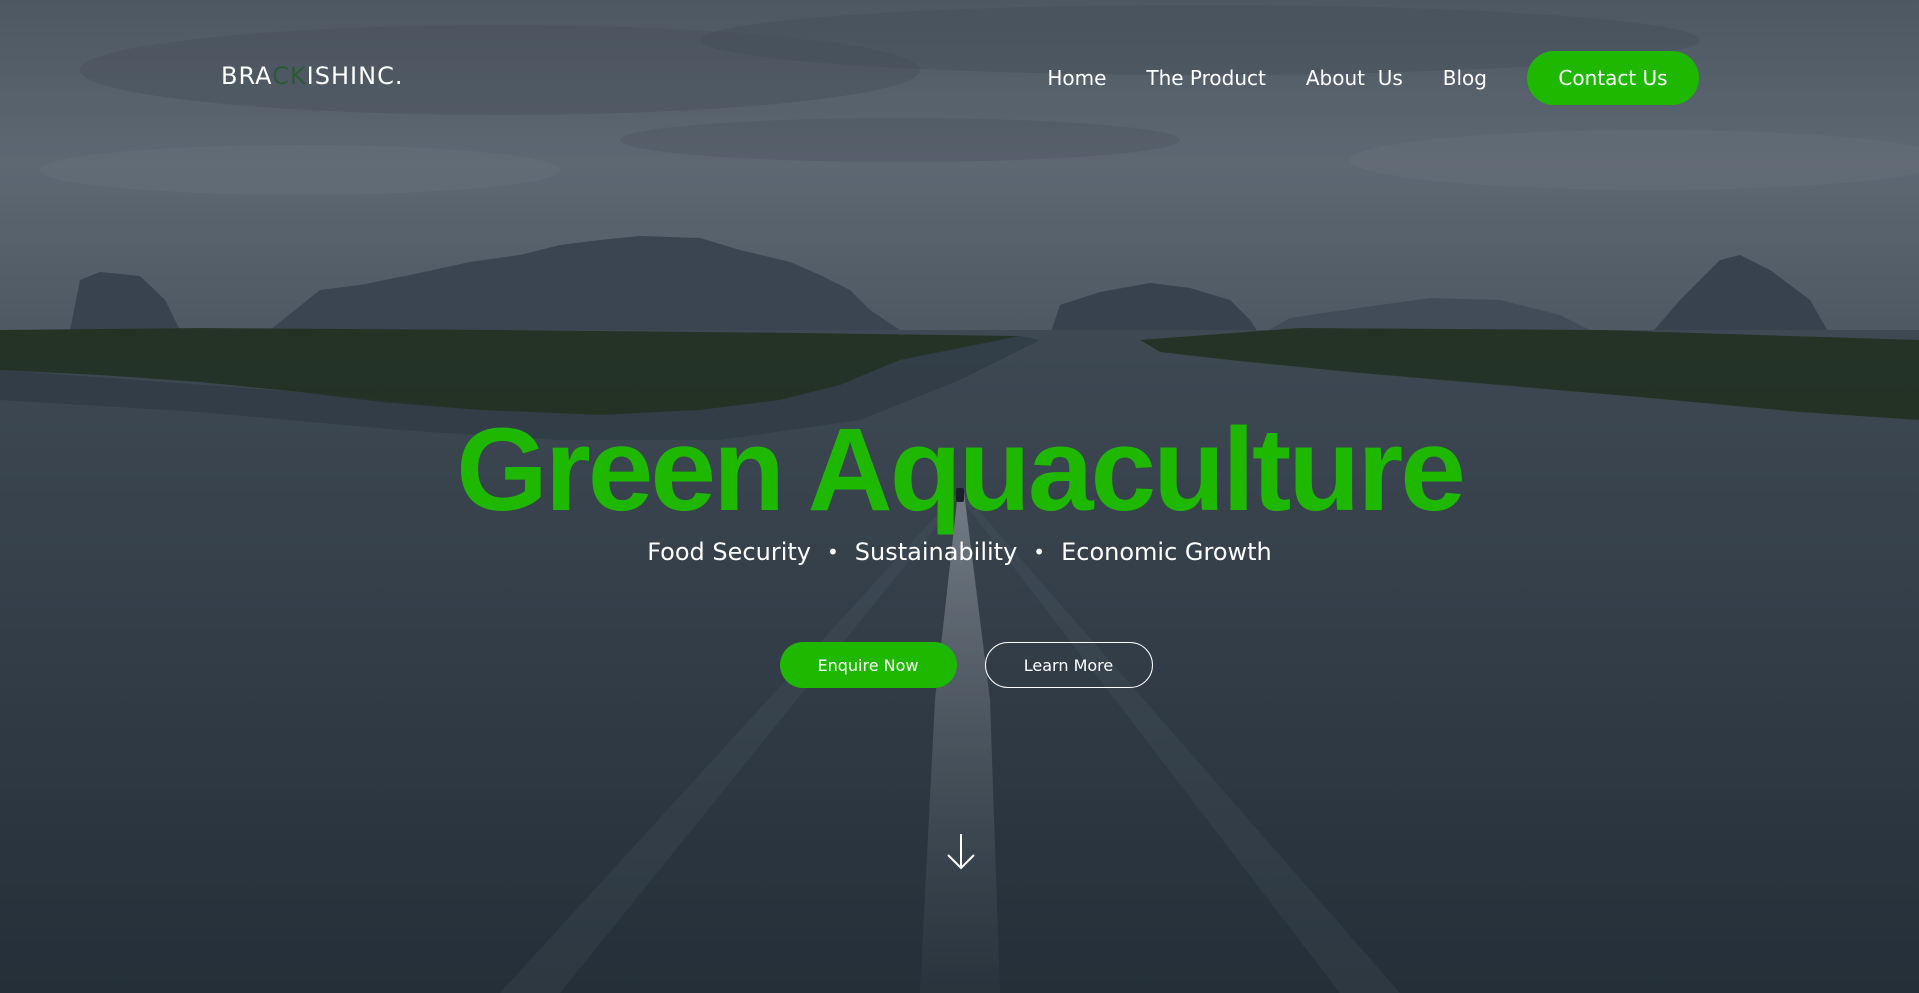 This screenshot has width=1919, height=993. What do you see at coordinates (355, 76) in the screenshot?
I see `logo-text-end: ISHINC.` at bounding box center [355, 76].